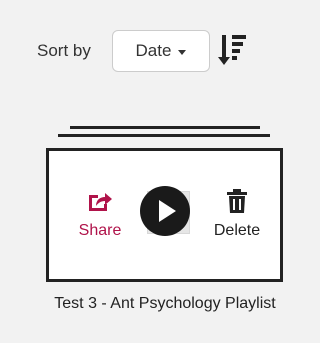 The height and width of the screenshot is (343, 320). What do you see at coordinates (237, 214) in the screenshot?
I see `delete-button: Delete` at bounding box center [237, 214].